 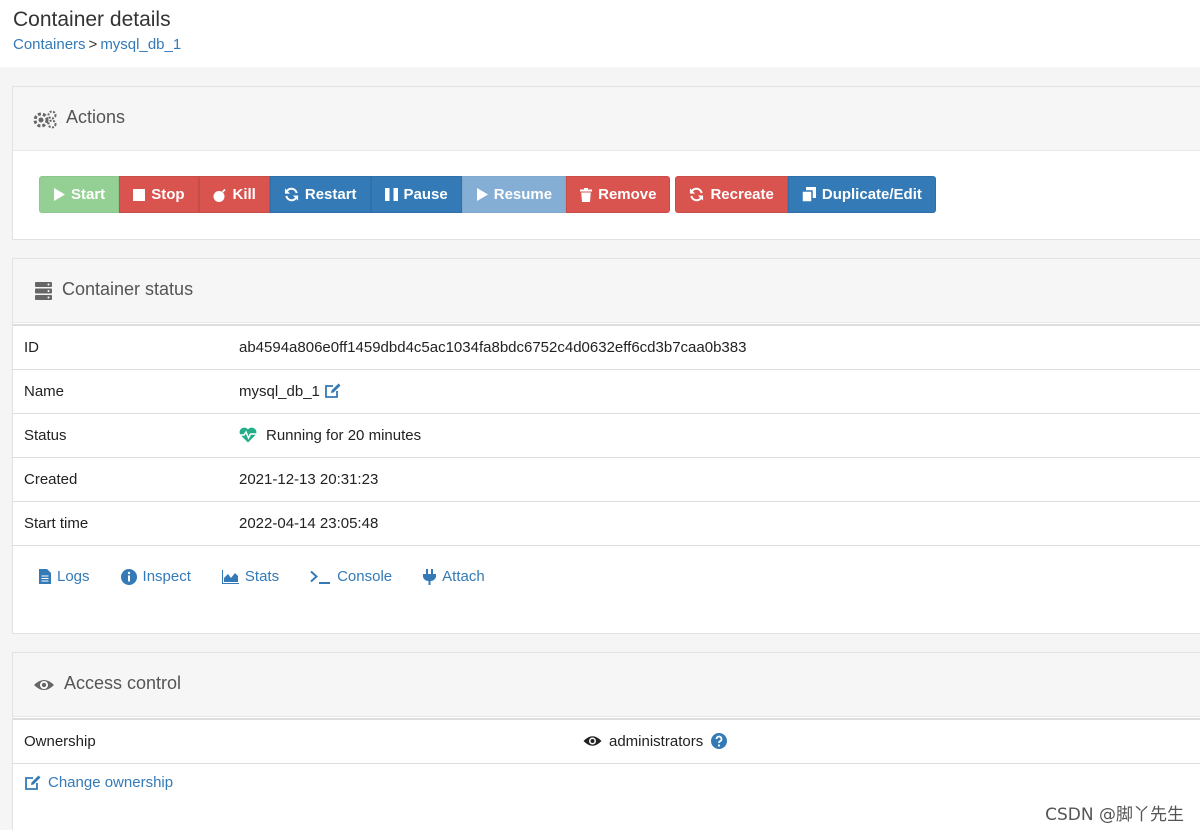 I want to click on remove-button: Remove, so click(x=618, y=194).